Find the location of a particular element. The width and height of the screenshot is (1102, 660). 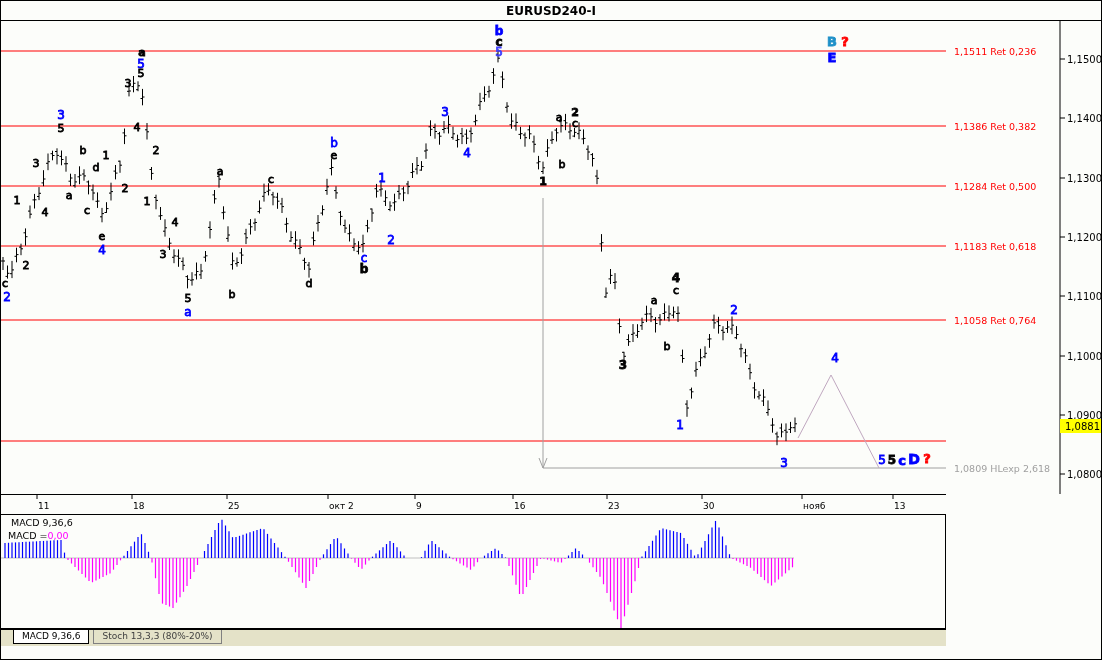

price-label: 1,1300 is located at coordinates (1084, 178).